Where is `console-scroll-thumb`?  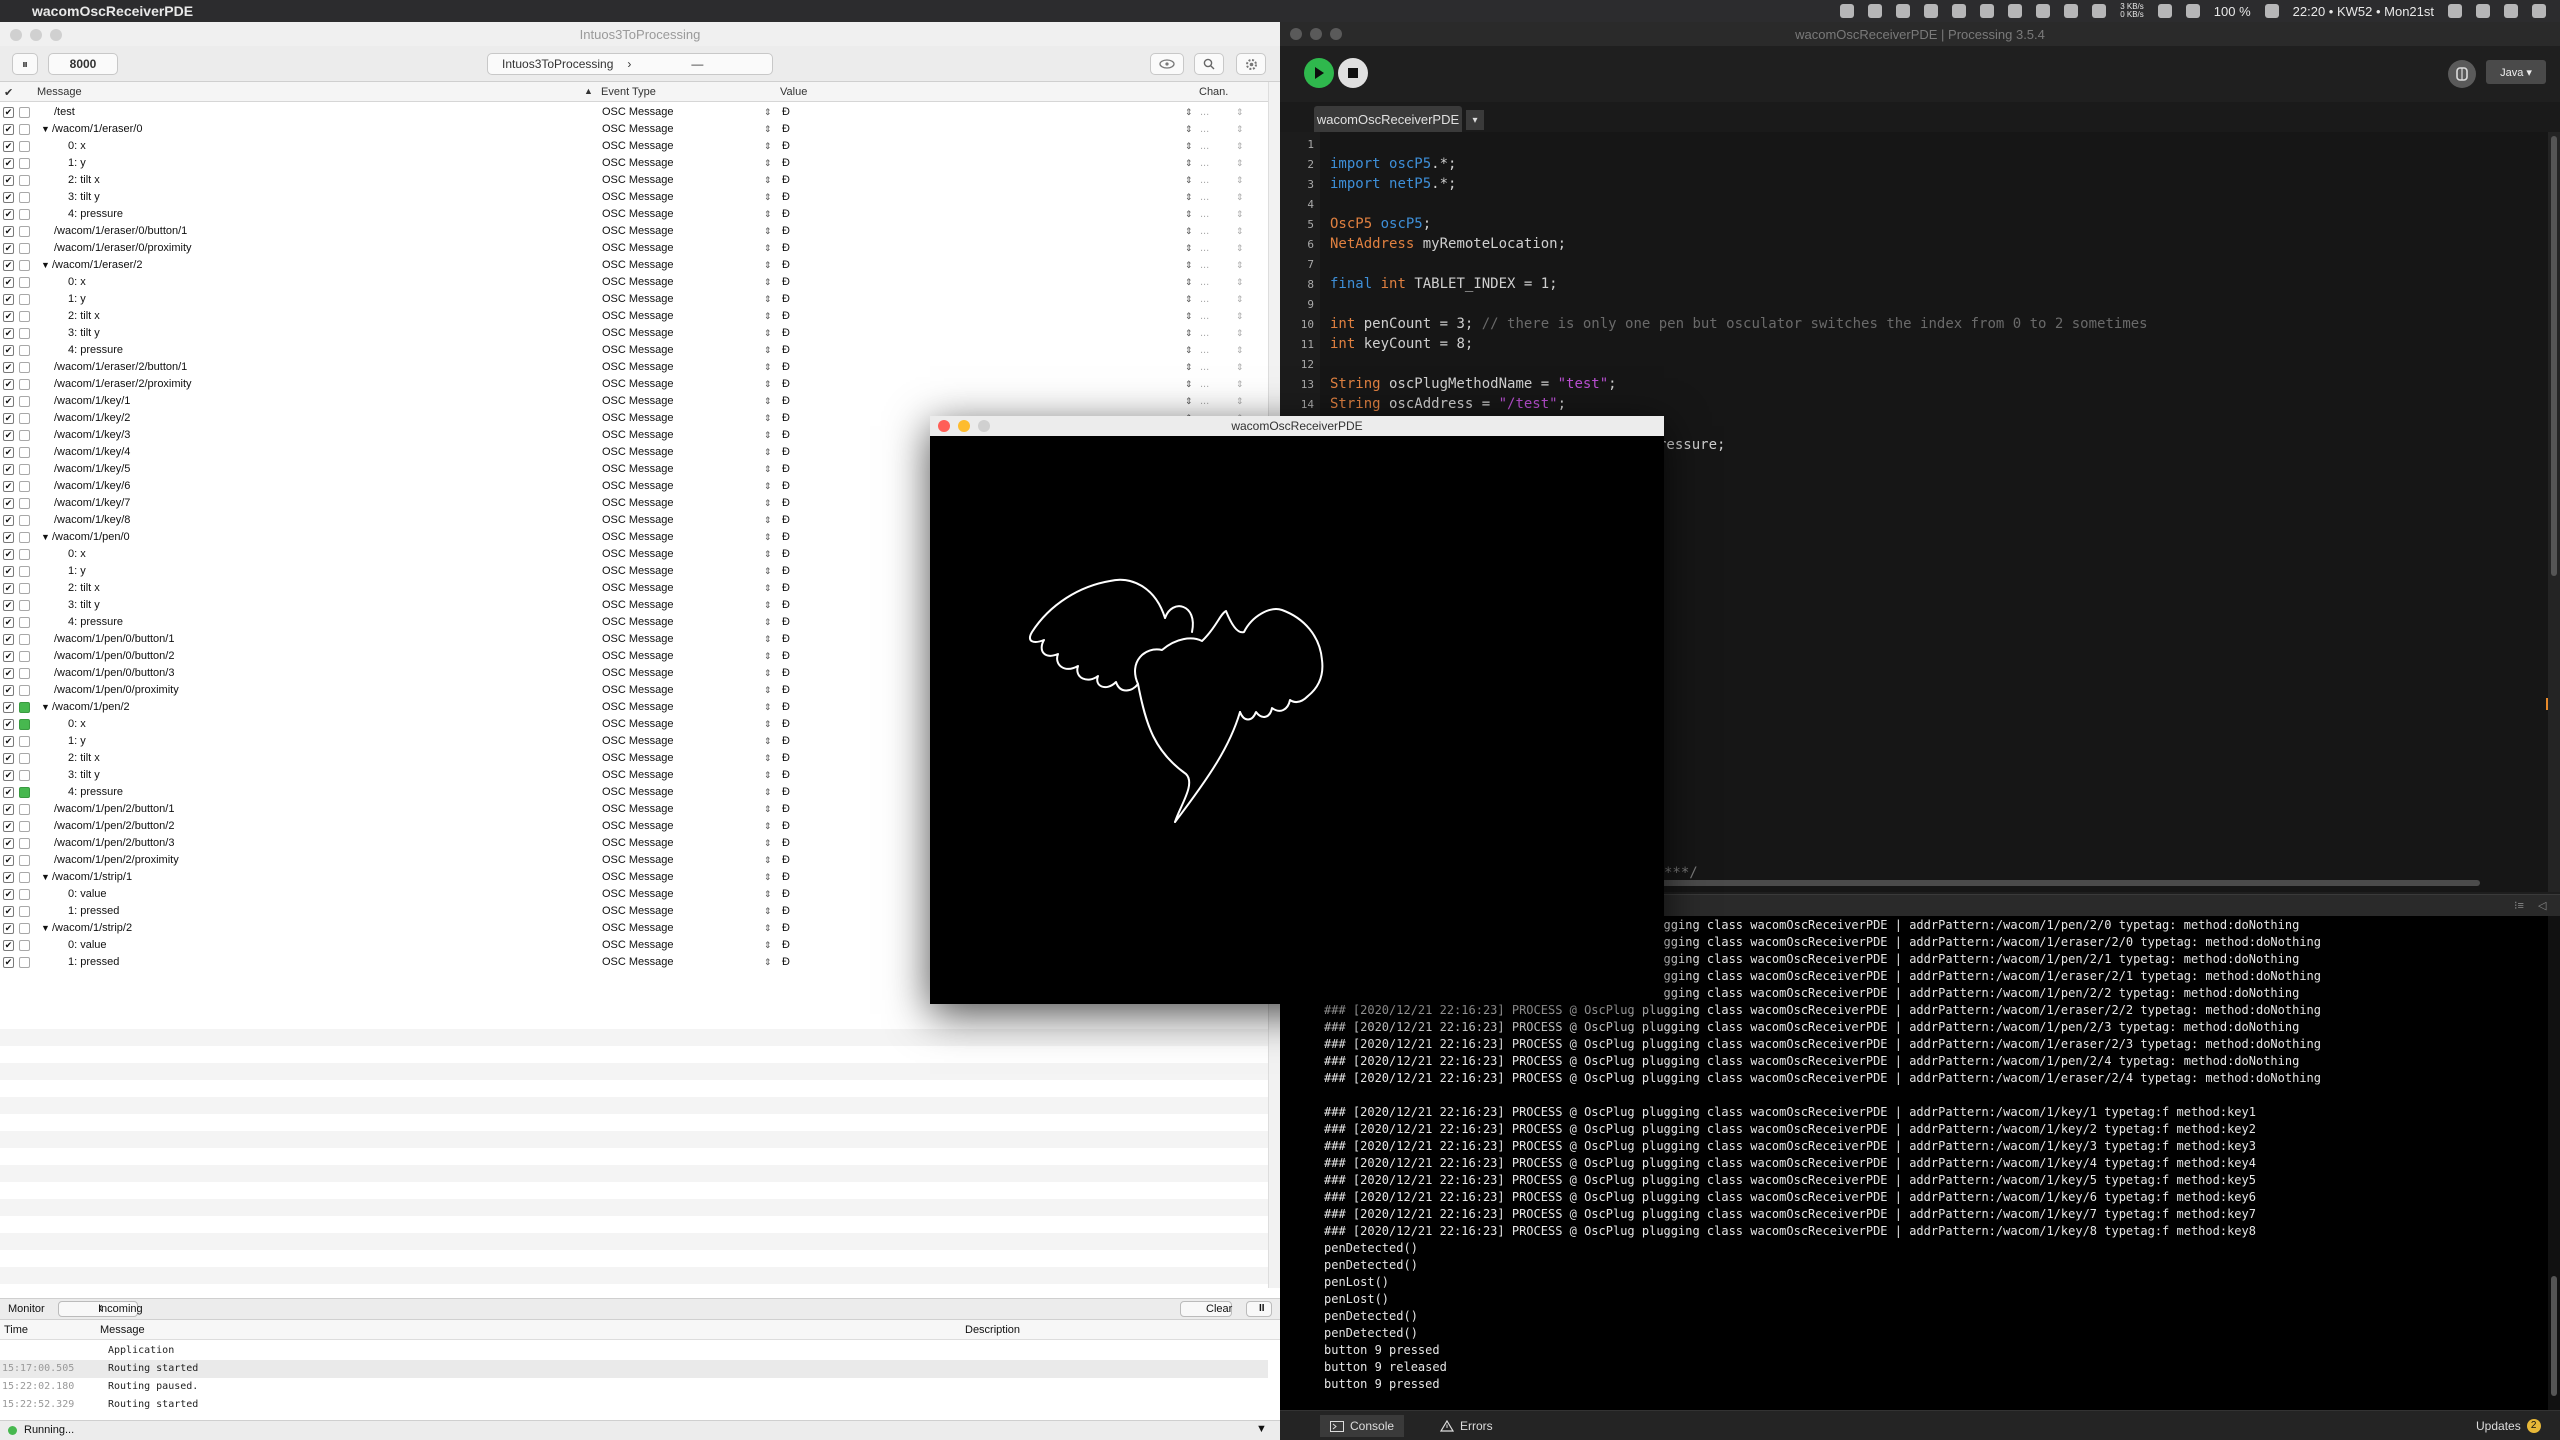
console-scroll-thumb is located at coordinates (2554, 1336).